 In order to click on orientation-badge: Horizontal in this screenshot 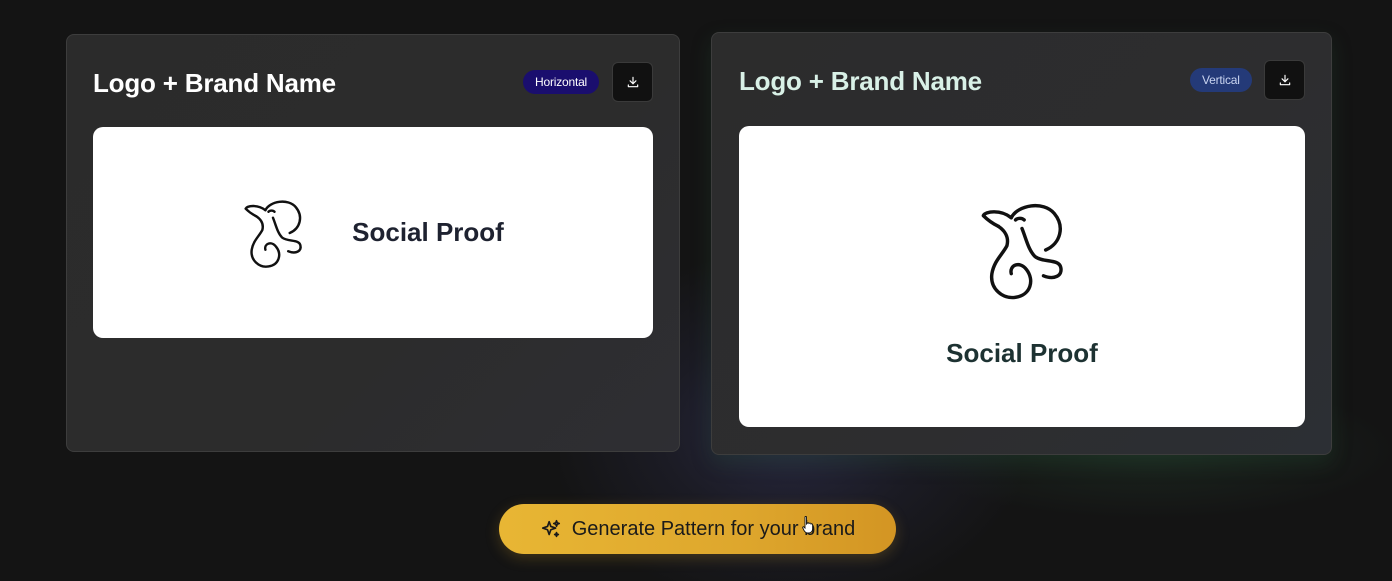, I will do `click(561, 82)`.